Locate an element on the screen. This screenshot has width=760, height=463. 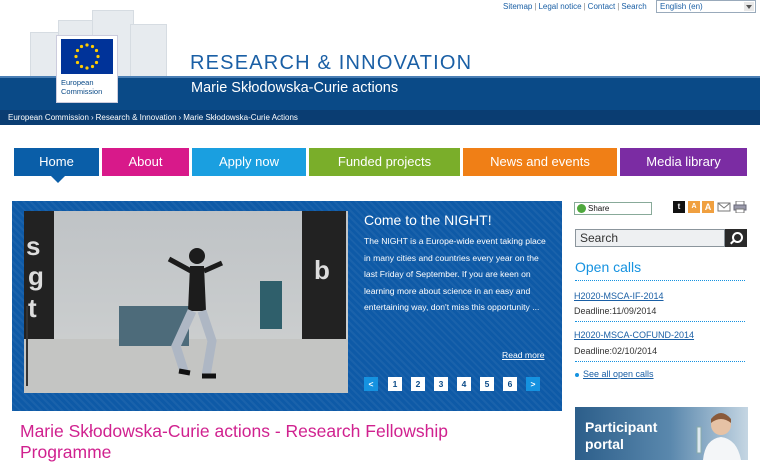
see-all-label: See all open calls is located at coordinates (618, 374).